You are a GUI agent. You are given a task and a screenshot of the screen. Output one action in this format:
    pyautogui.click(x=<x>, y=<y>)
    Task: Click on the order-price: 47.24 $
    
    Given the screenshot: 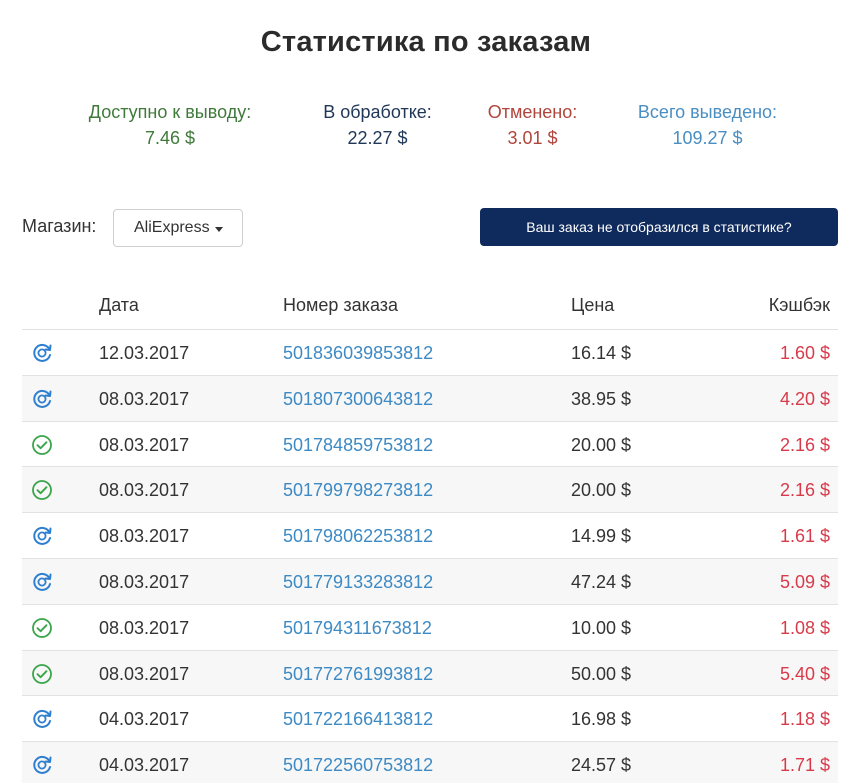 What is the action you would take?
    pyautogui.click(x=601, y=581)
    